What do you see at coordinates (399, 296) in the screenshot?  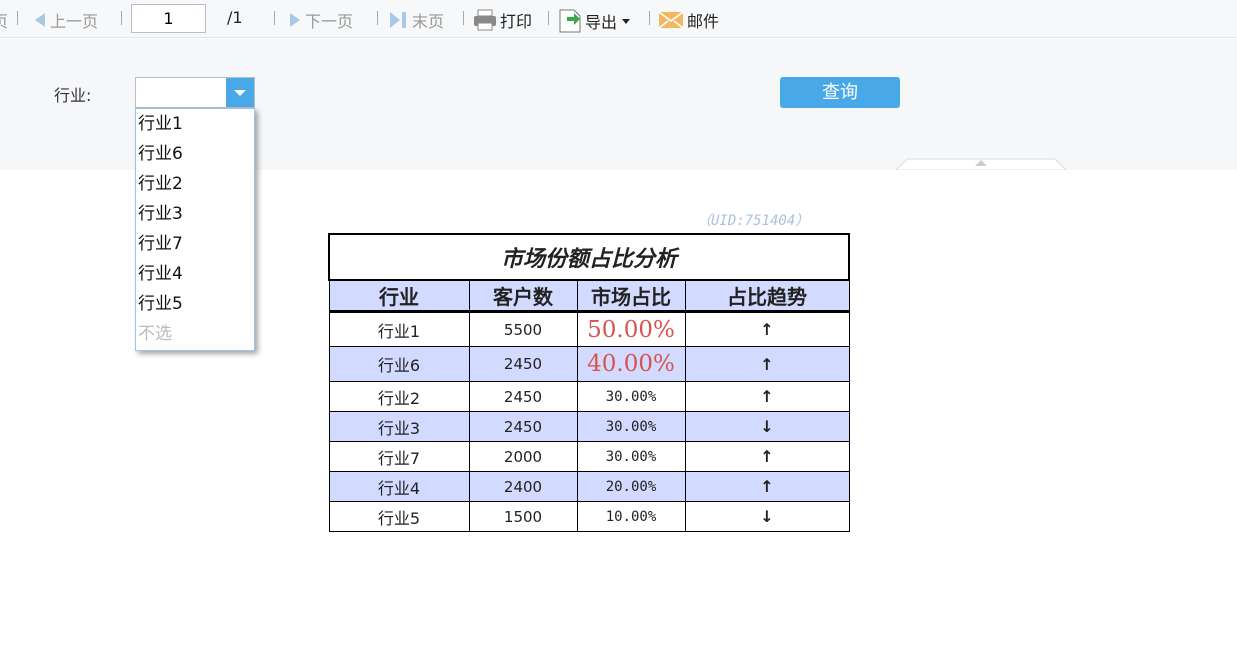 I see `header-industry: 行业` at bounding box center [399, 296].